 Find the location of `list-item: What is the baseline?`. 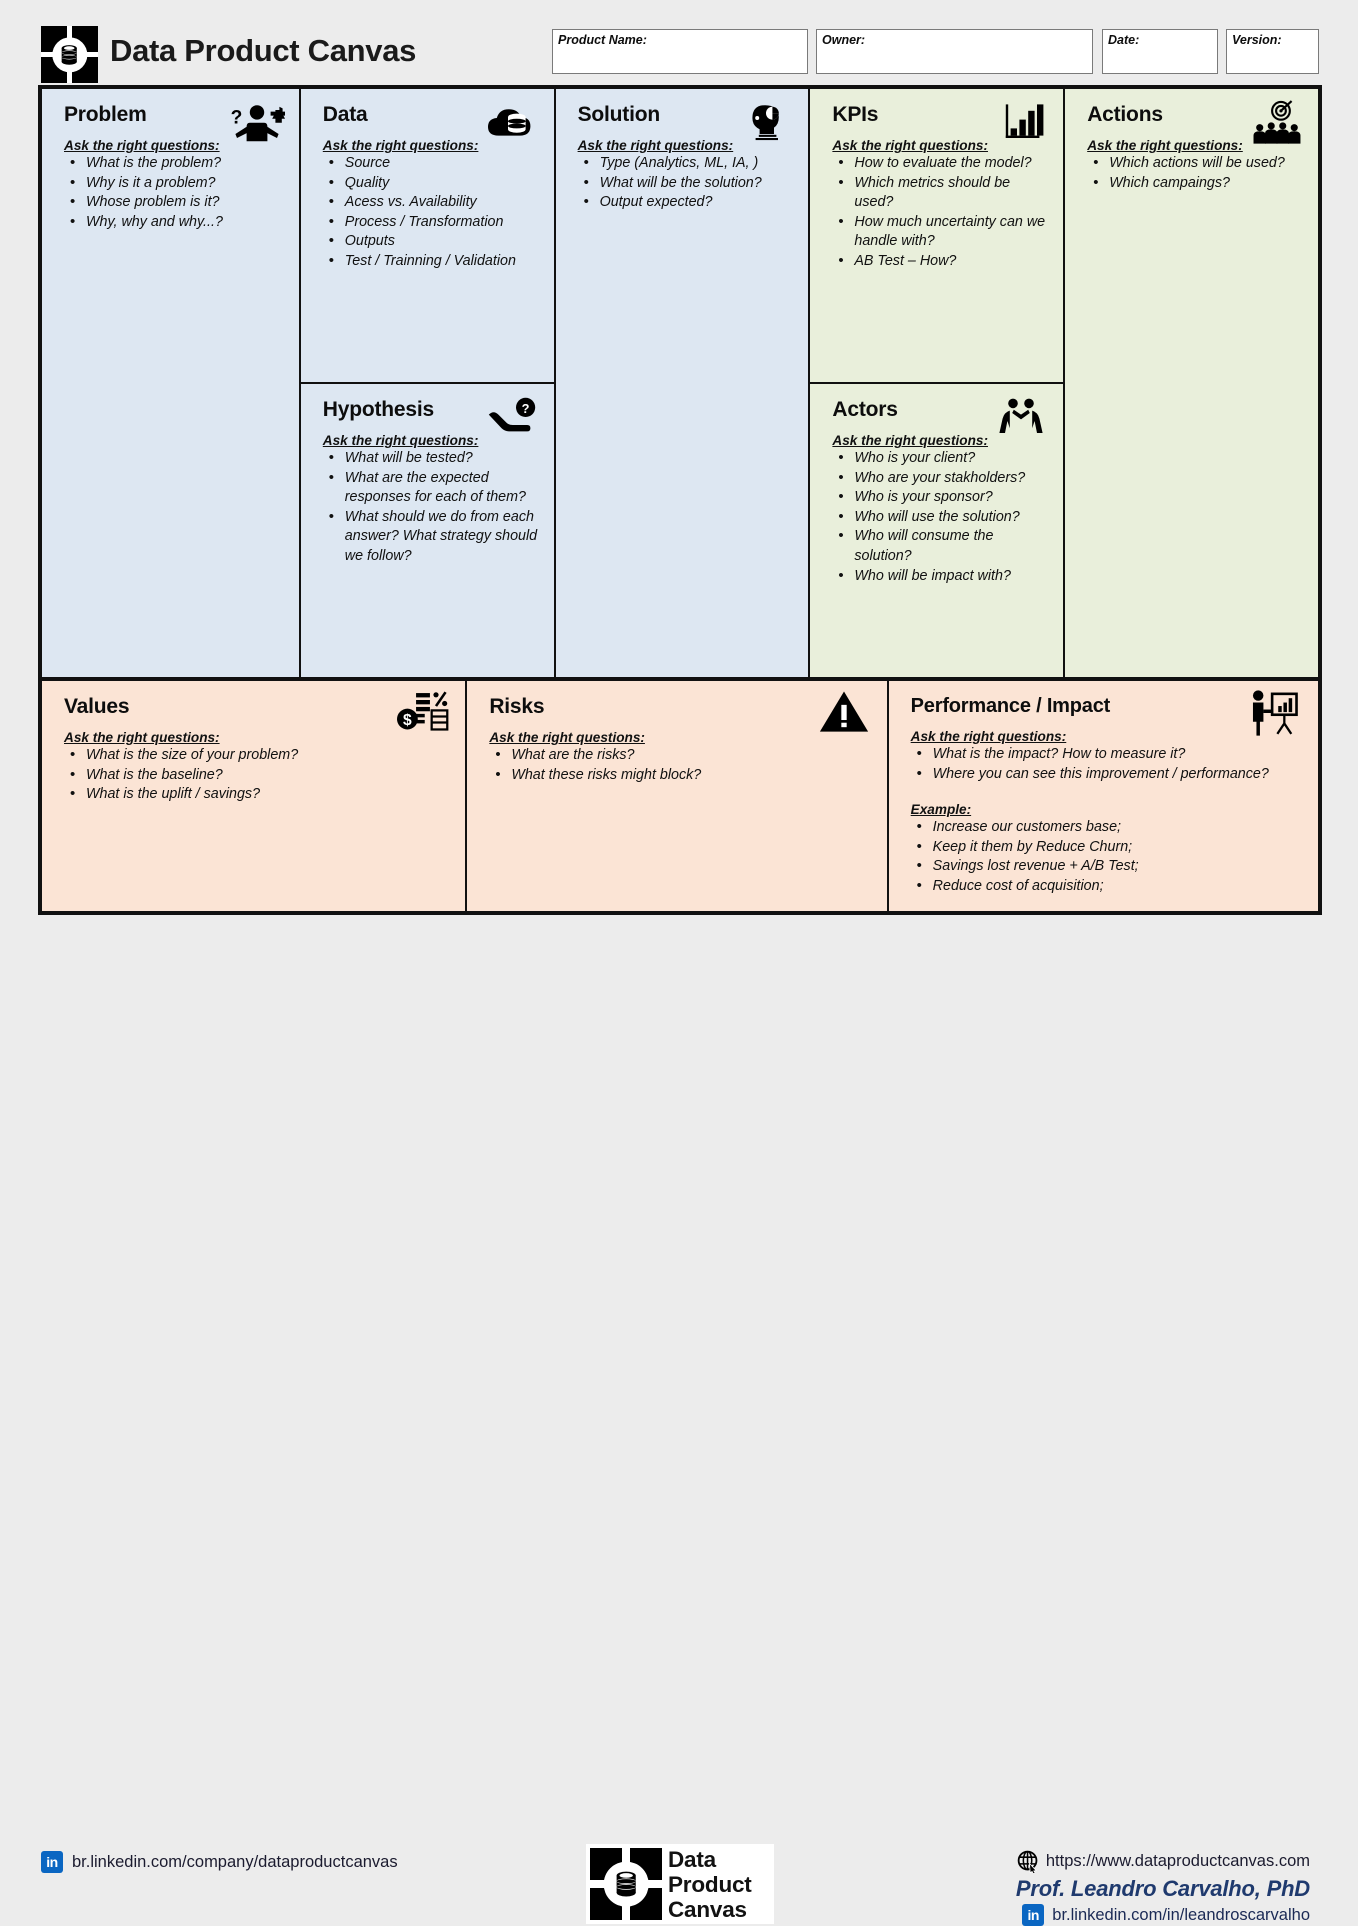

list-item: What is the baseline? is located at coordinates (256, 775).